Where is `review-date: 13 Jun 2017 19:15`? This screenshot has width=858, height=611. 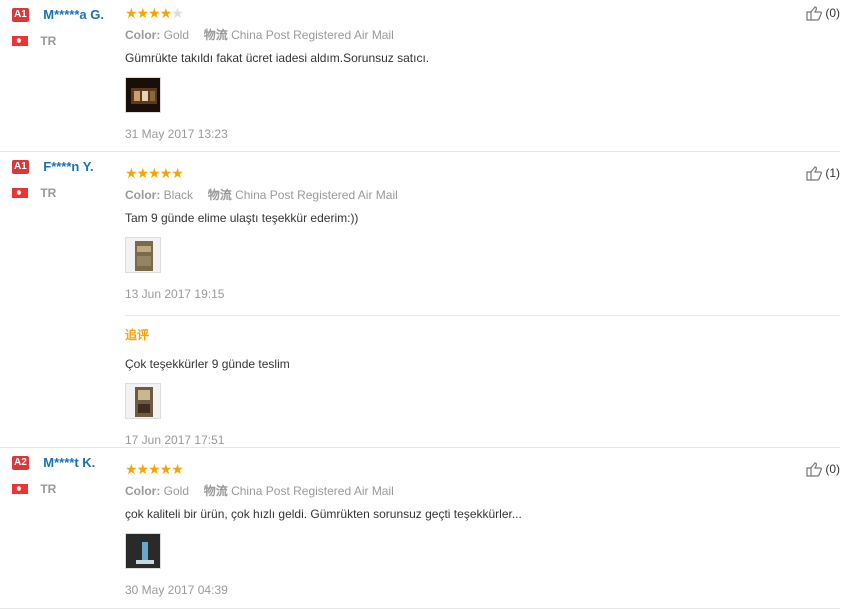
review-date: 13 Jun 2017 19:15 is located at coordinates (175, 294).